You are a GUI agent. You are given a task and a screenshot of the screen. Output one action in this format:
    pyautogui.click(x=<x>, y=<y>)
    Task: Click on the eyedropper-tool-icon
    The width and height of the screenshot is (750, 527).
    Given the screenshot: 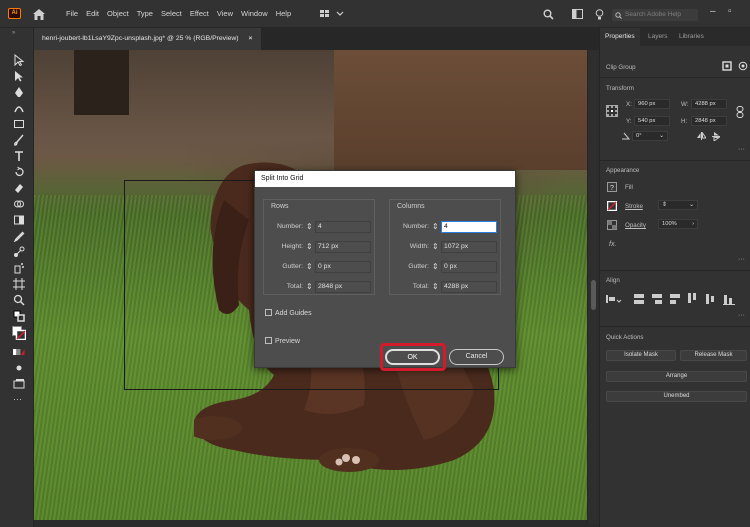 What is the action you would take?
    pyautogui.click(x=19, y=236)
    